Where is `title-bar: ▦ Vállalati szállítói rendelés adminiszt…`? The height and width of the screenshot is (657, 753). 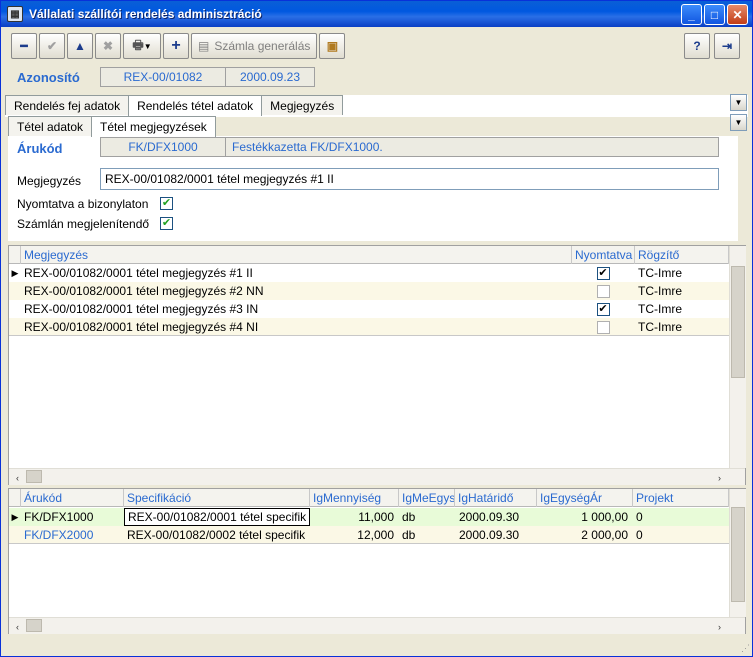
title-bar: ▦ Vállalati szállítói rendelés adminiszt… is located at coordinates (376, 14).